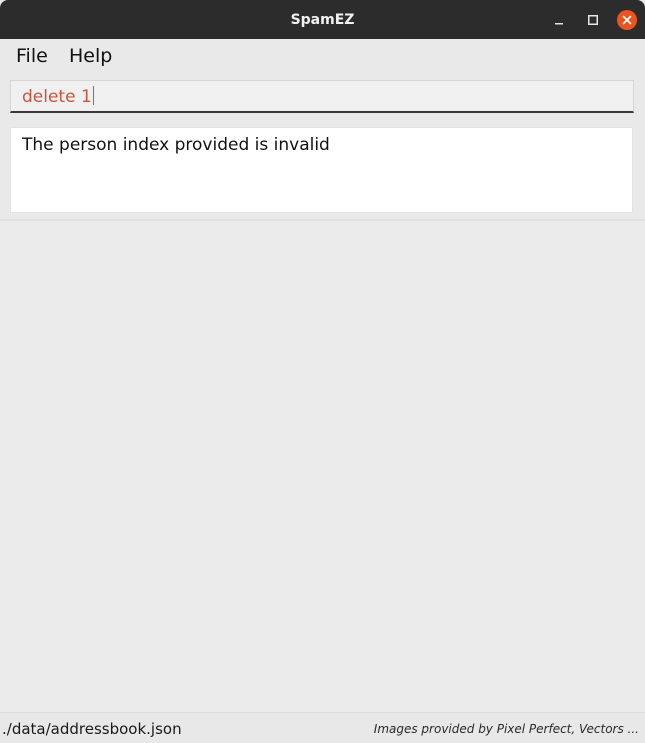 The height and width of the screenshot is (743, 645). Describe the element at coordinates (93, 95) in the screenshot. I see `text-caret` at that location.